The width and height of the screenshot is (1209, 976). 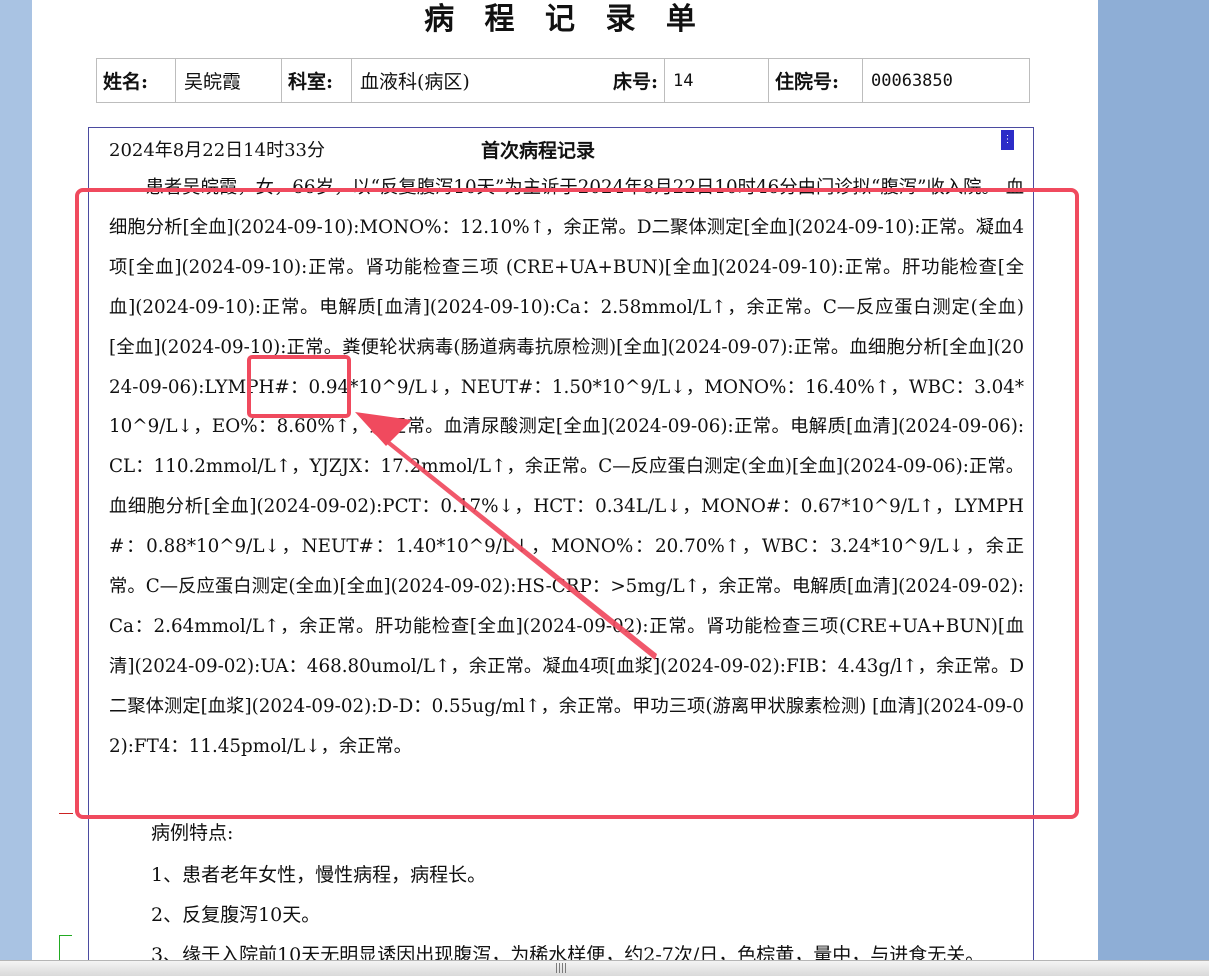 I want to click on annotation-arrow-icon, so click(x=506, y=536).